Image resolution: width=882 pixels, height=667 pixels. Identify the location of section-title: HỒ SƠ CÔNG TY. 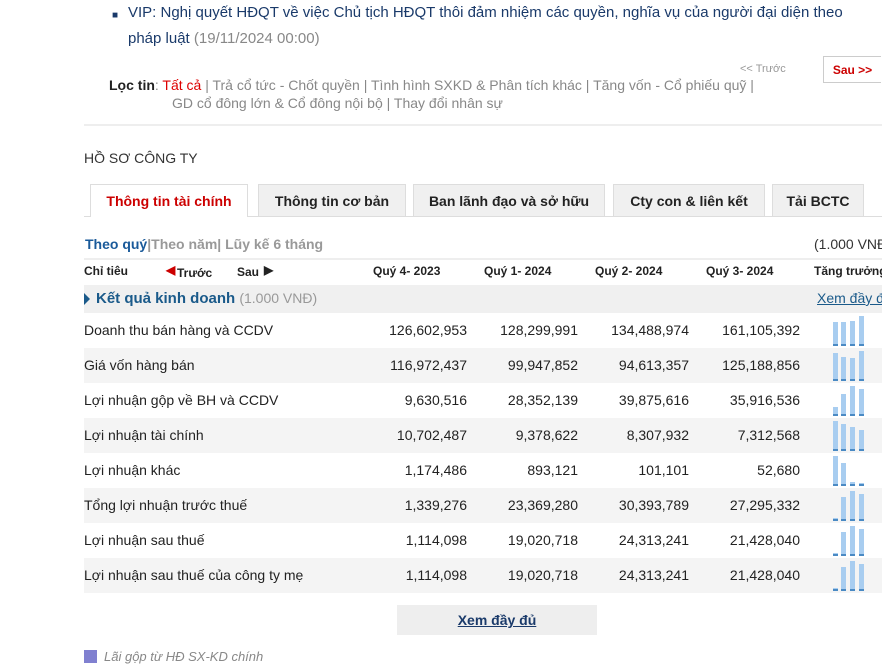
(141, 158).